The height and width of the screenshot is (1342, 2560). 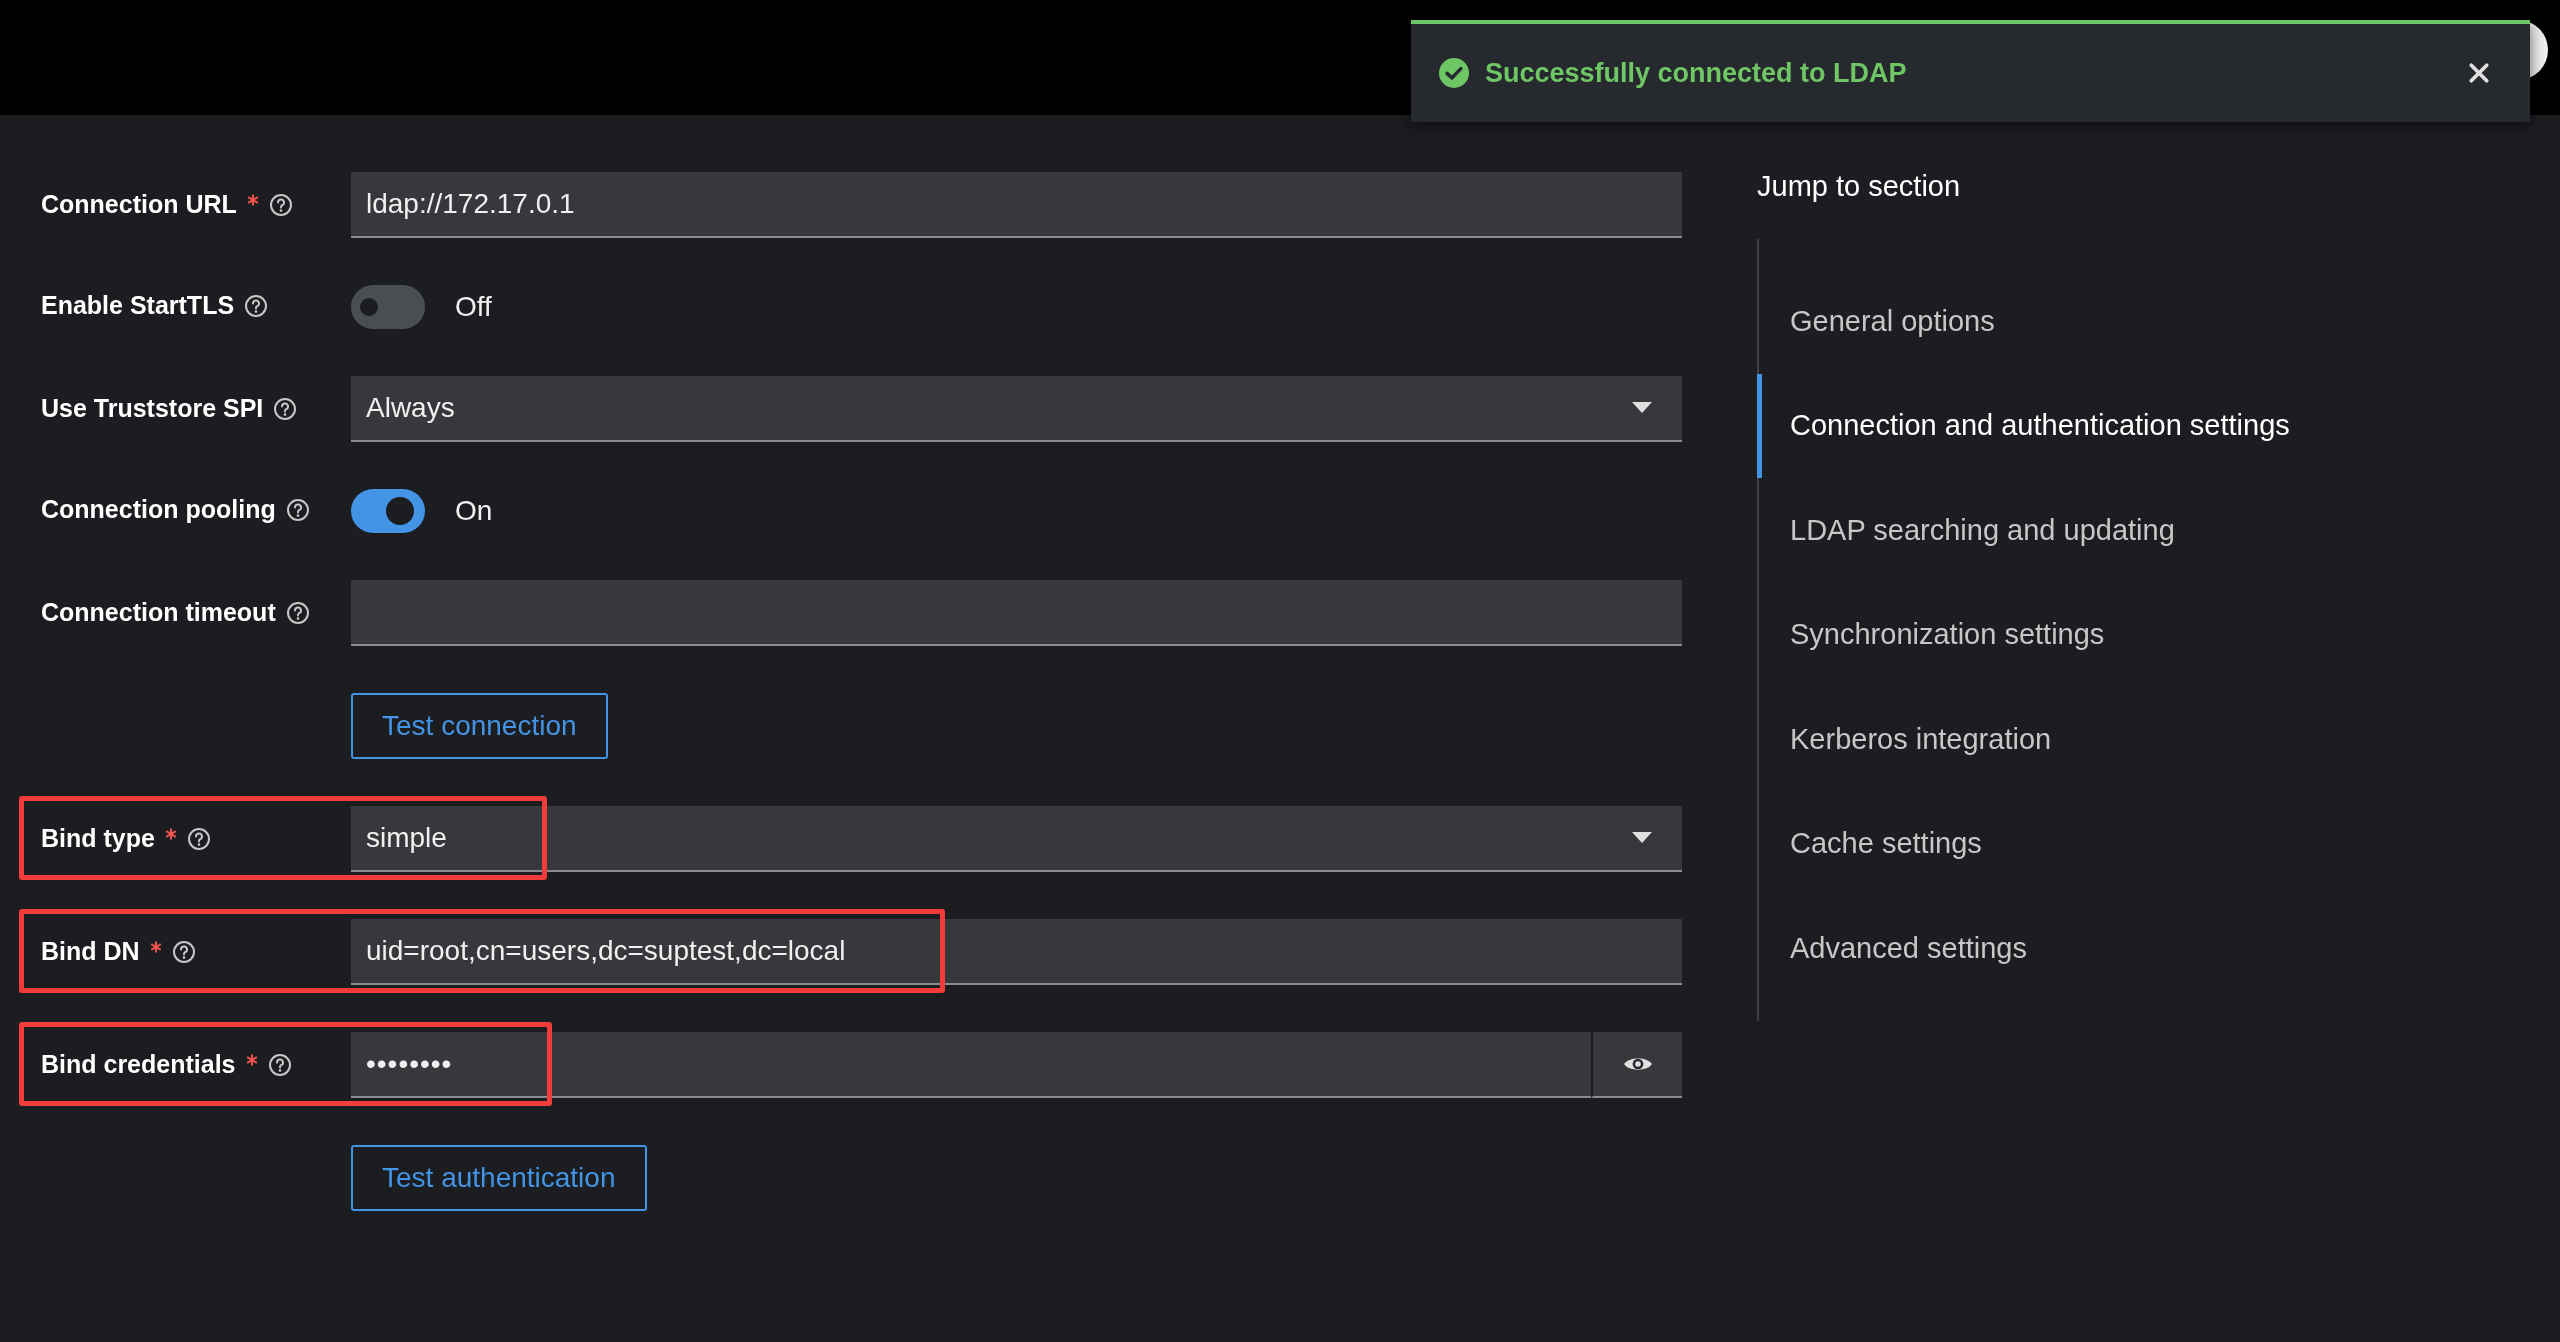 I want to click on field-label: Connection timeout, so click(x=158, y=612).